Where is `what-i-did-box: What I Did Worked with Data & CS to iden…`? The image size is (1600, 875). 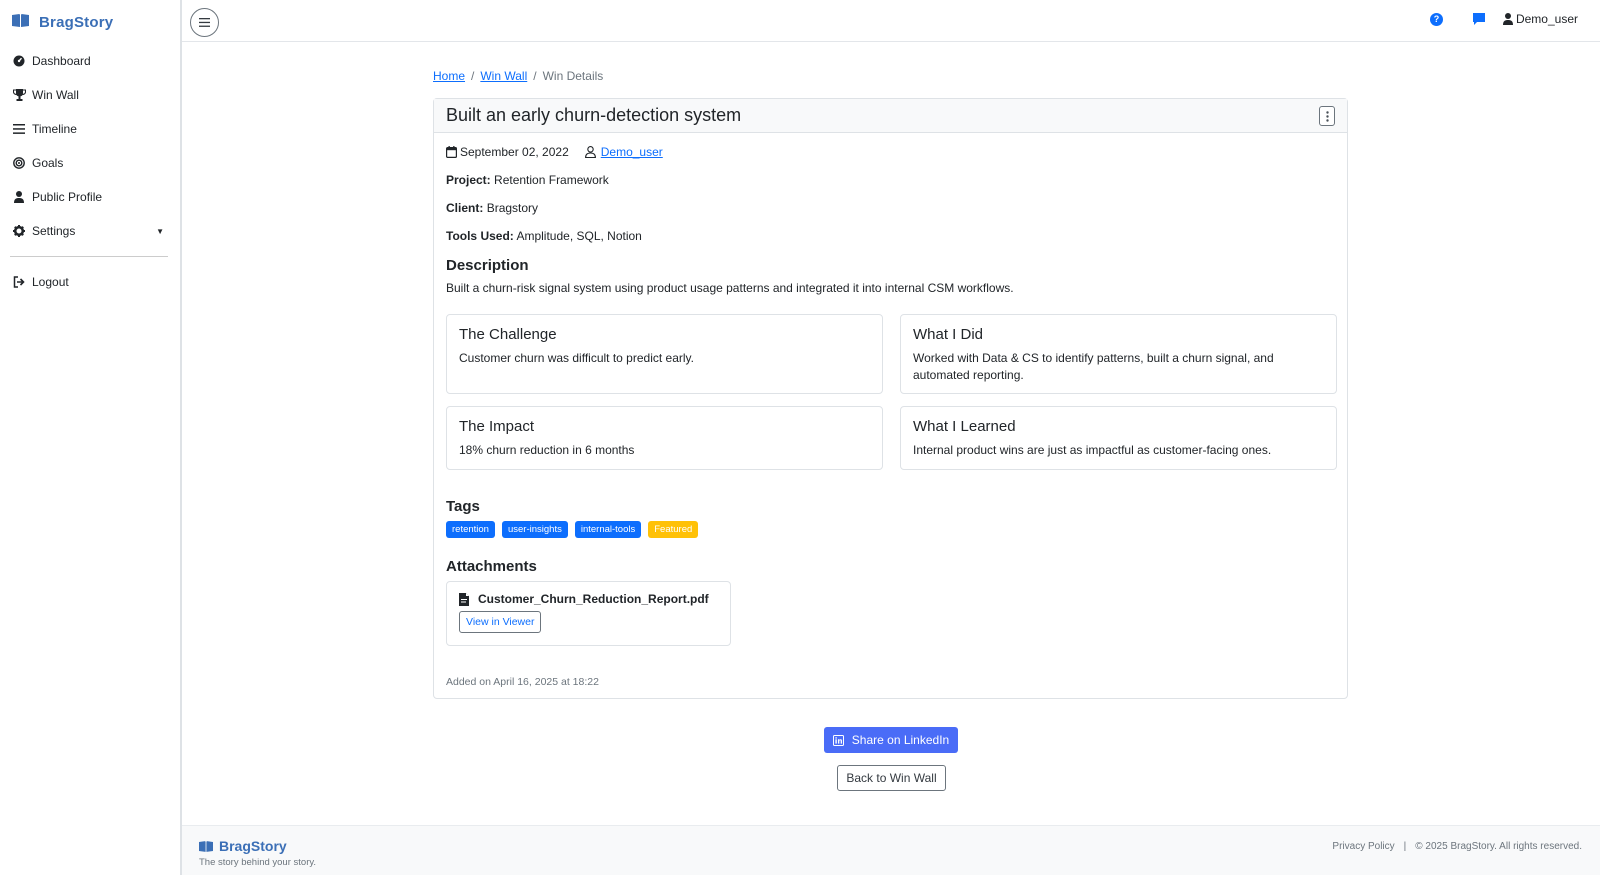 what-i-did-box: What I Did Worked with Data & CS to iden… is located at coordinates (1118, 354).